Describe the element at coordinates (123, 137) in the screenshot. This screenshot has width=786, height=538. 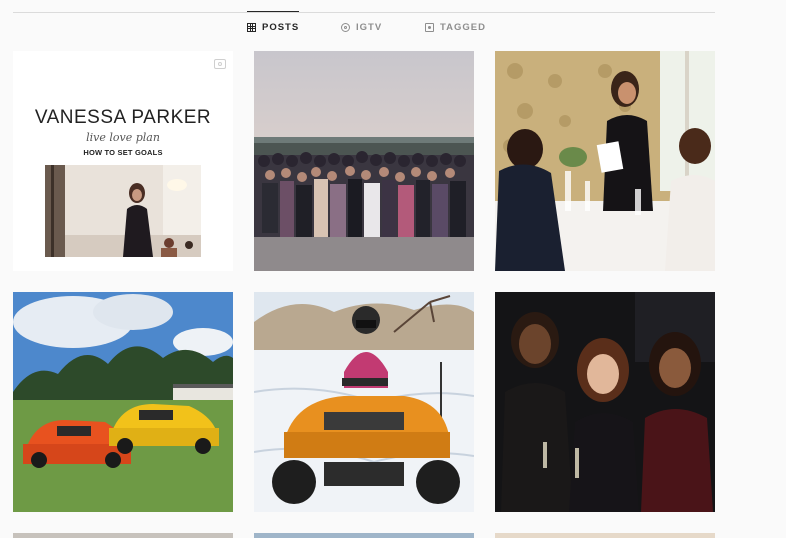
I see `post-script: live love plan` at that location.